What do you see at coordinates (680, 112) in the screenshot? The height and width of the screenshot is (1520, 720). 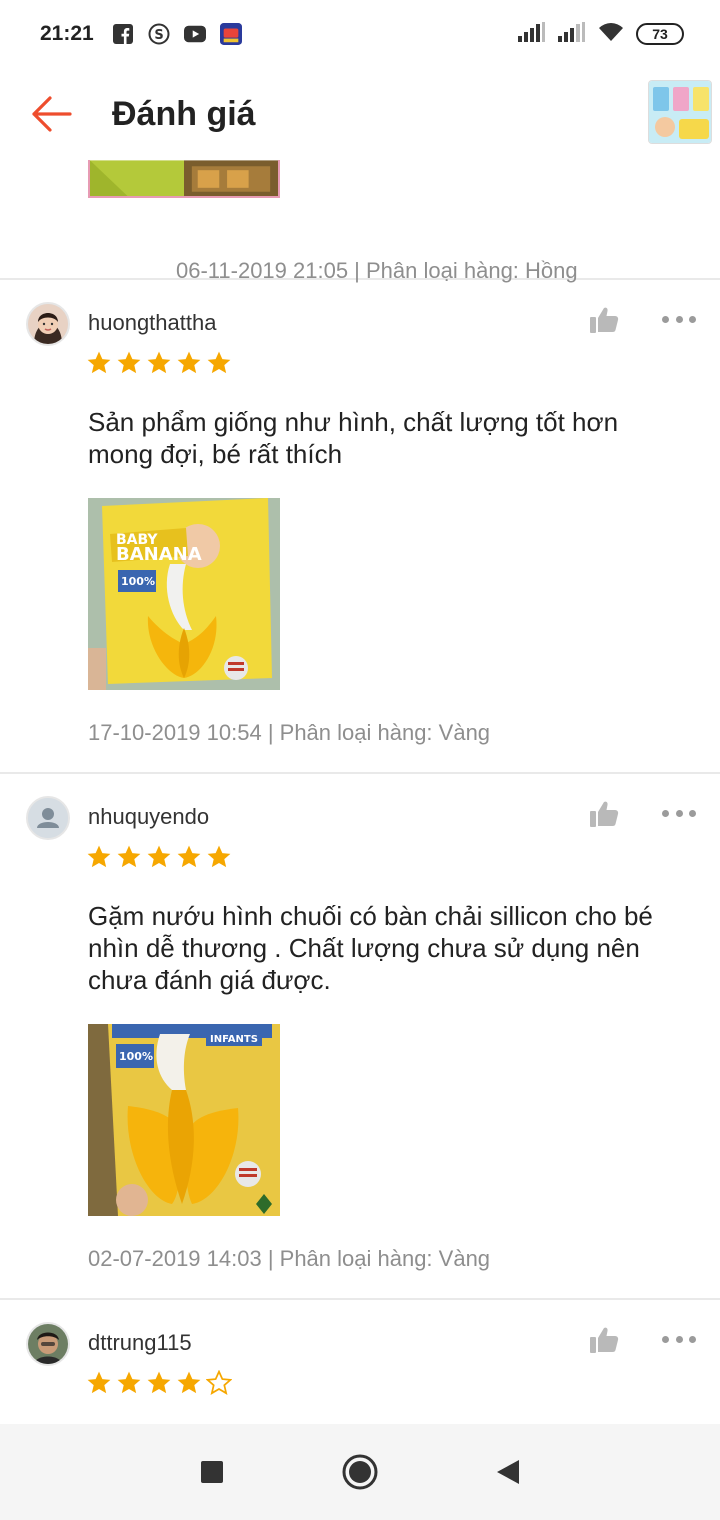 I see `product-thumbnail` at bounding box center [680, 112].